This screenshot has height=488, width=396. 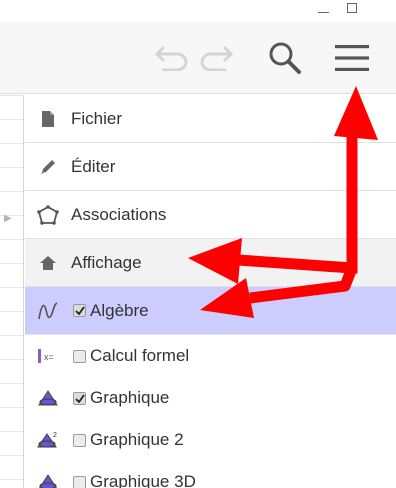 I want to click on window-title-bar, so click(x=198, y=11).